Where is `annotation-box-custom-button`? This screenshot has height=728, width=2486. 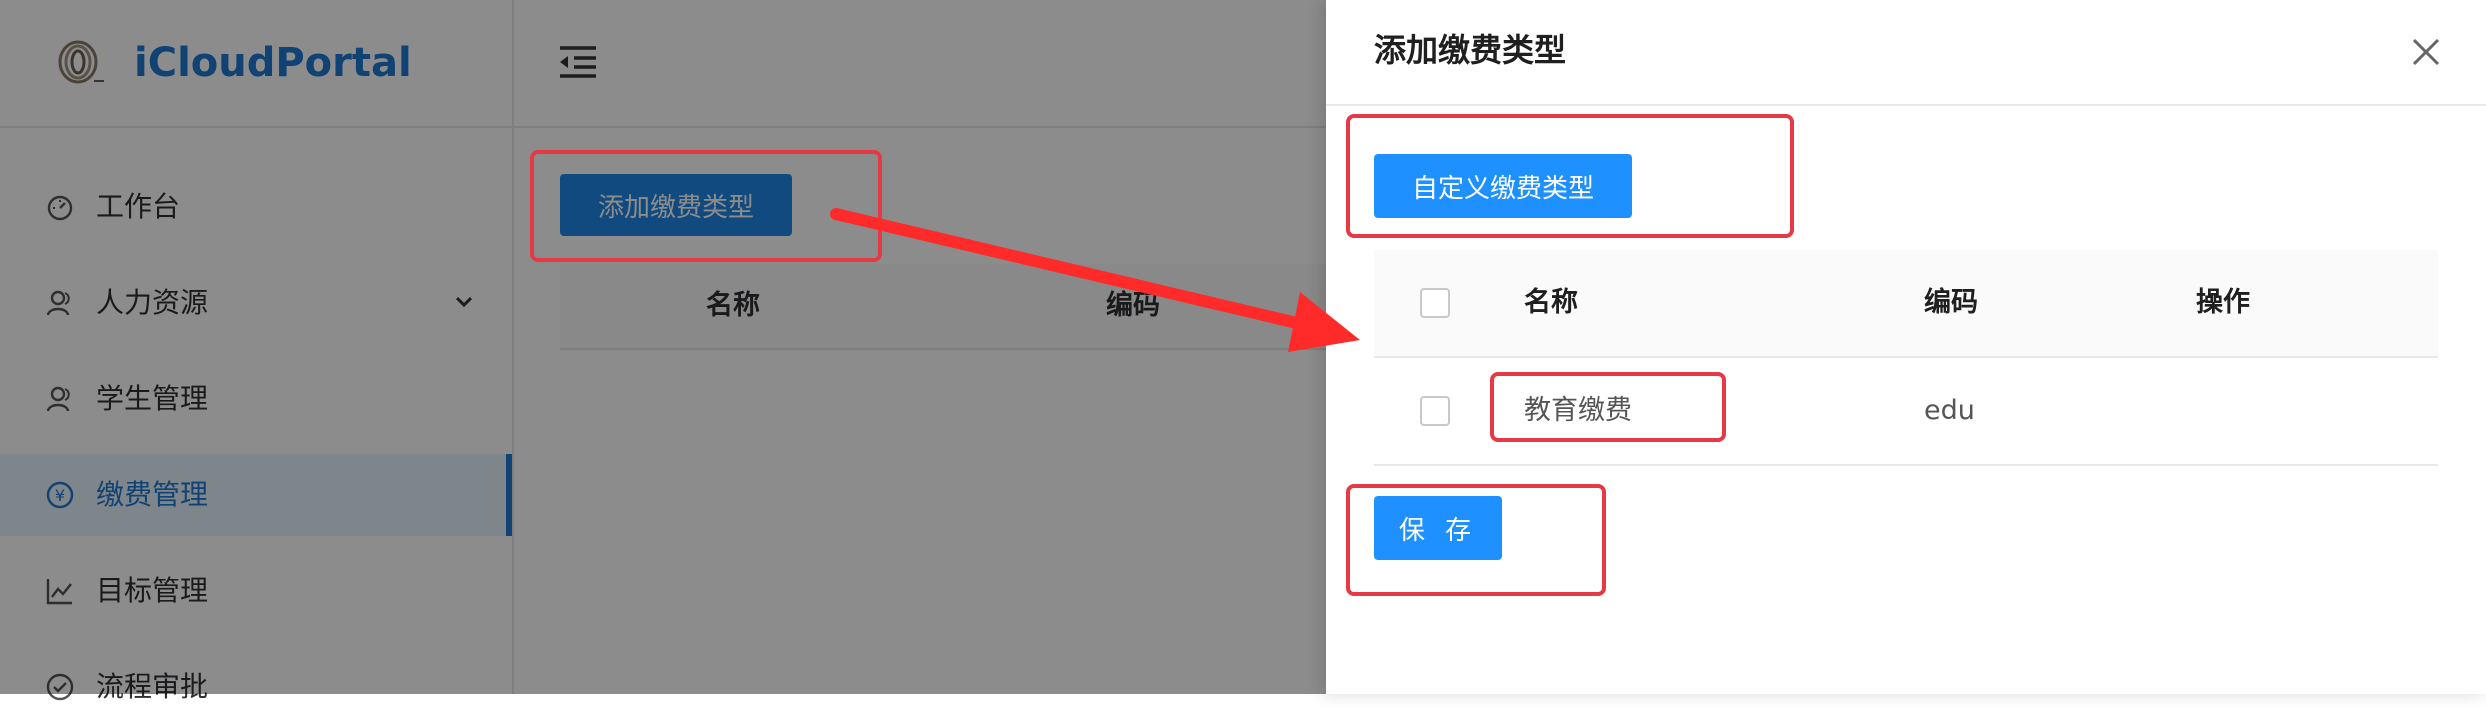
annotation-box-custom-button is located at coordinates (1570, 176).